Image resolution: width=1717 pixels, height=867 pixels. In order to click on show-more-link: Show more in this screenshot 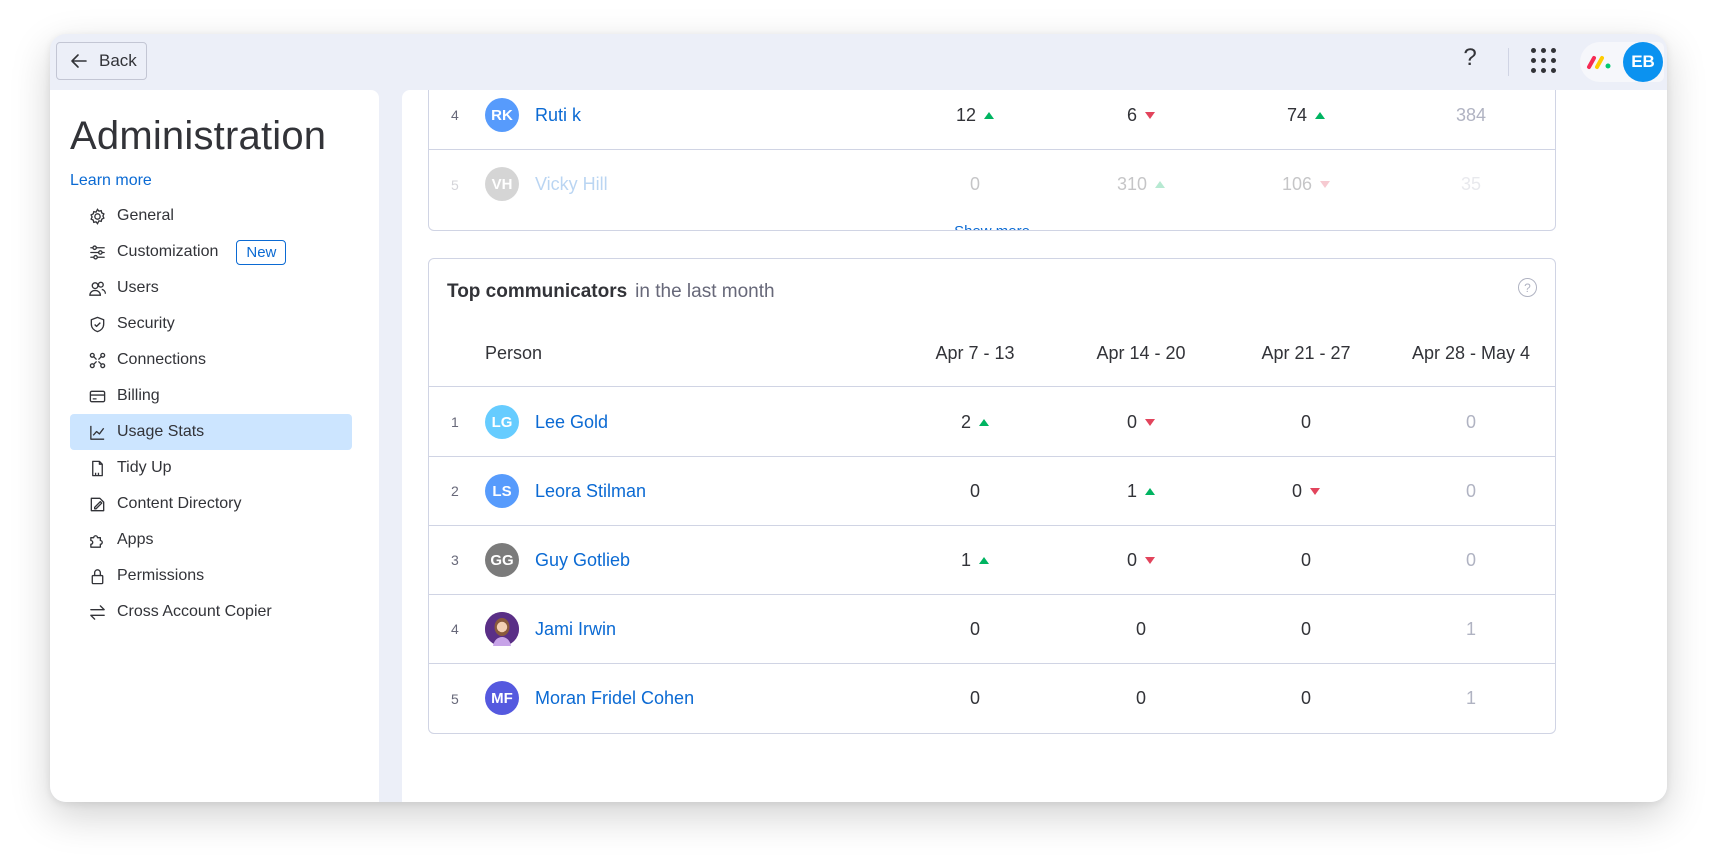, I will do `click(992, 226)`.